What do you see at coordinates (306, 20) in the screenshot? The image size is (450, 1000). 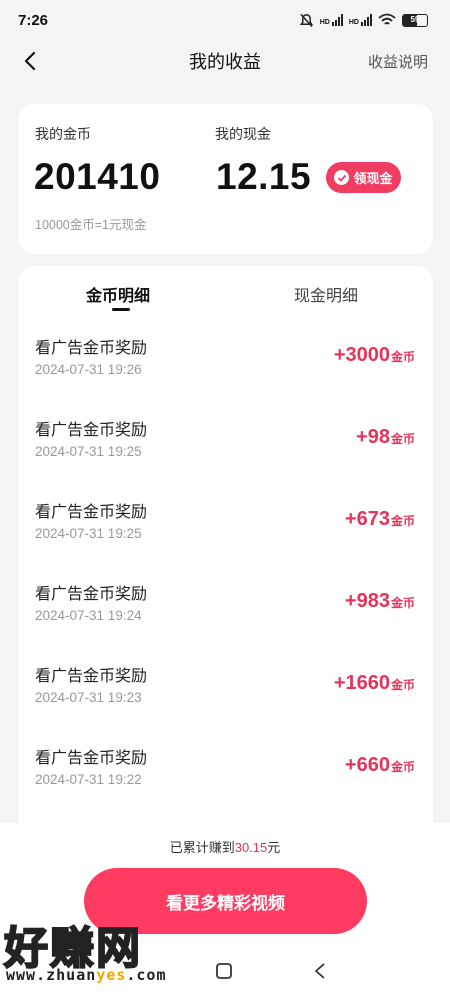 I see `bell-off-icon` at bounding box center [306, 20].